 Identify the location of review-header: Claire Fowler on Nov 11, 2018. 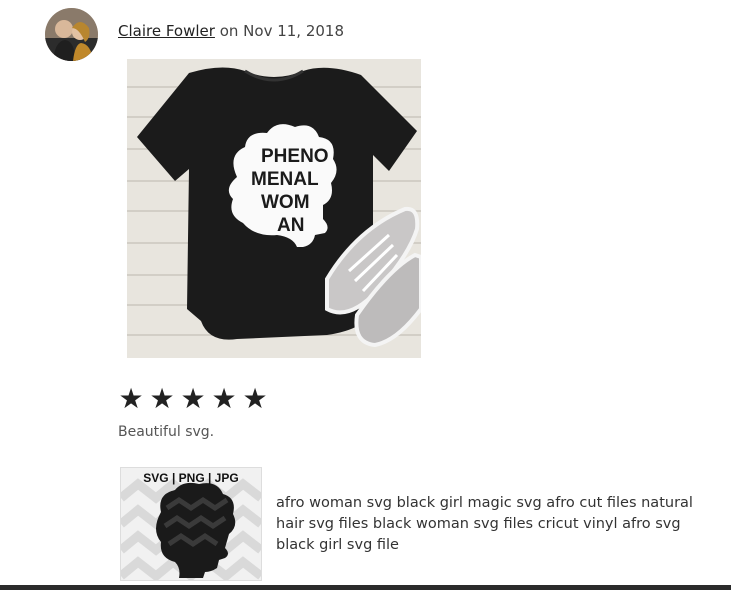
(231, 31).